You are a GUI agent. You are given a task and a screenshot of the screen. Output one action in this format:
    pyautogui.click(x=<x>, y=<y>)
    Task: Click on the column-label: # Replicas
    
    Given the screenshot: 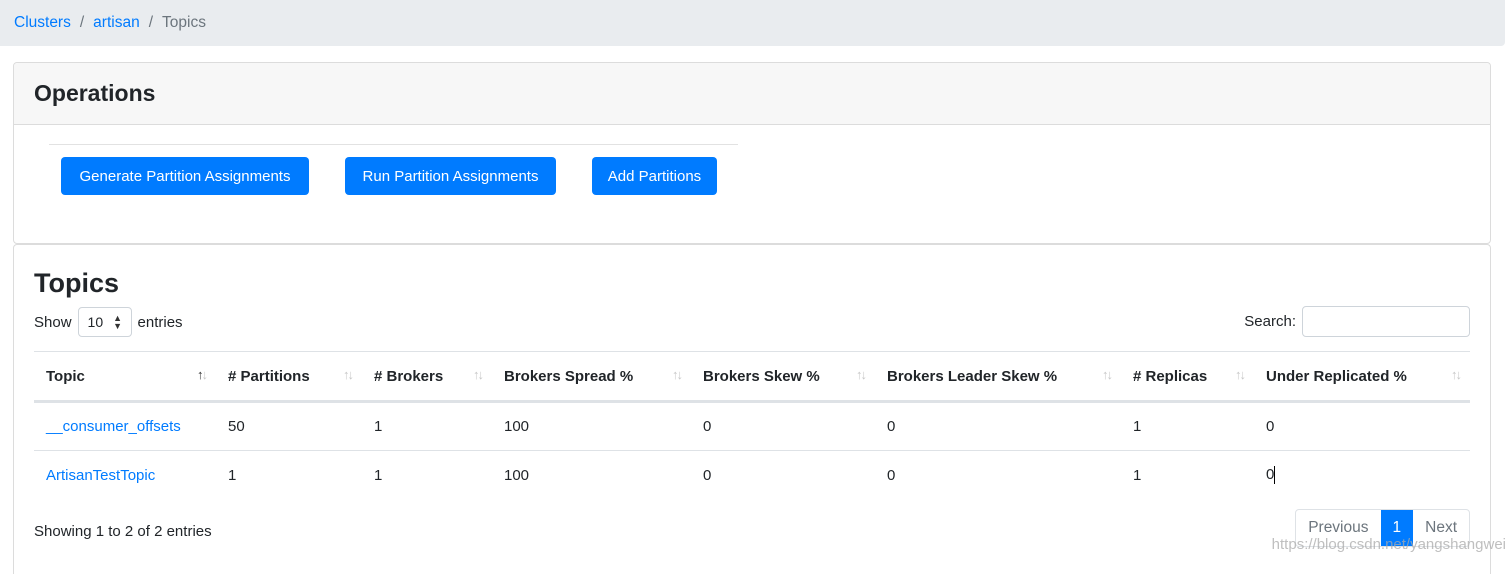 What is the action you would take?
    pyautogui.click(x=1170, y=376)
    